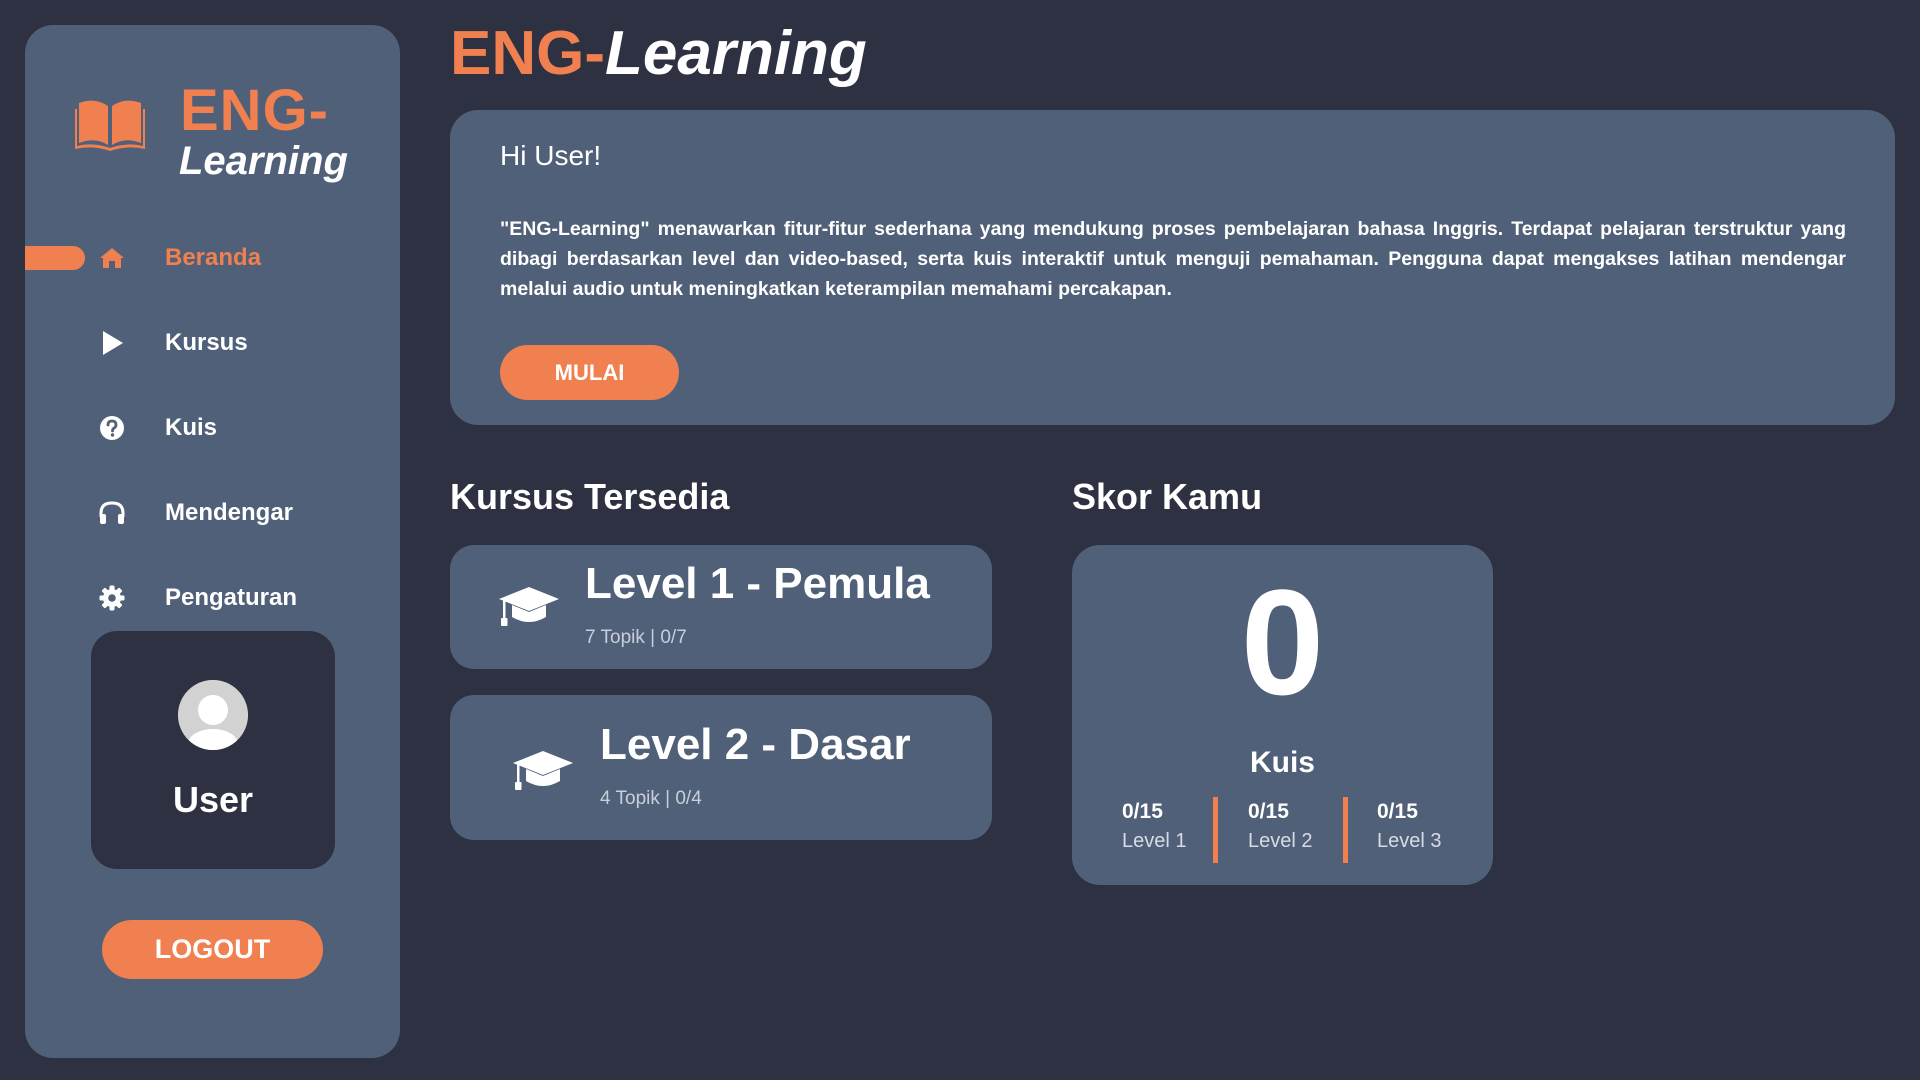 Image resolution: width=1920 pixels, height=1080 pixels. What do you see at coordinates (110, 125) in the screenshot?
I see `open-book-icon` at bounding box center [110, 125].